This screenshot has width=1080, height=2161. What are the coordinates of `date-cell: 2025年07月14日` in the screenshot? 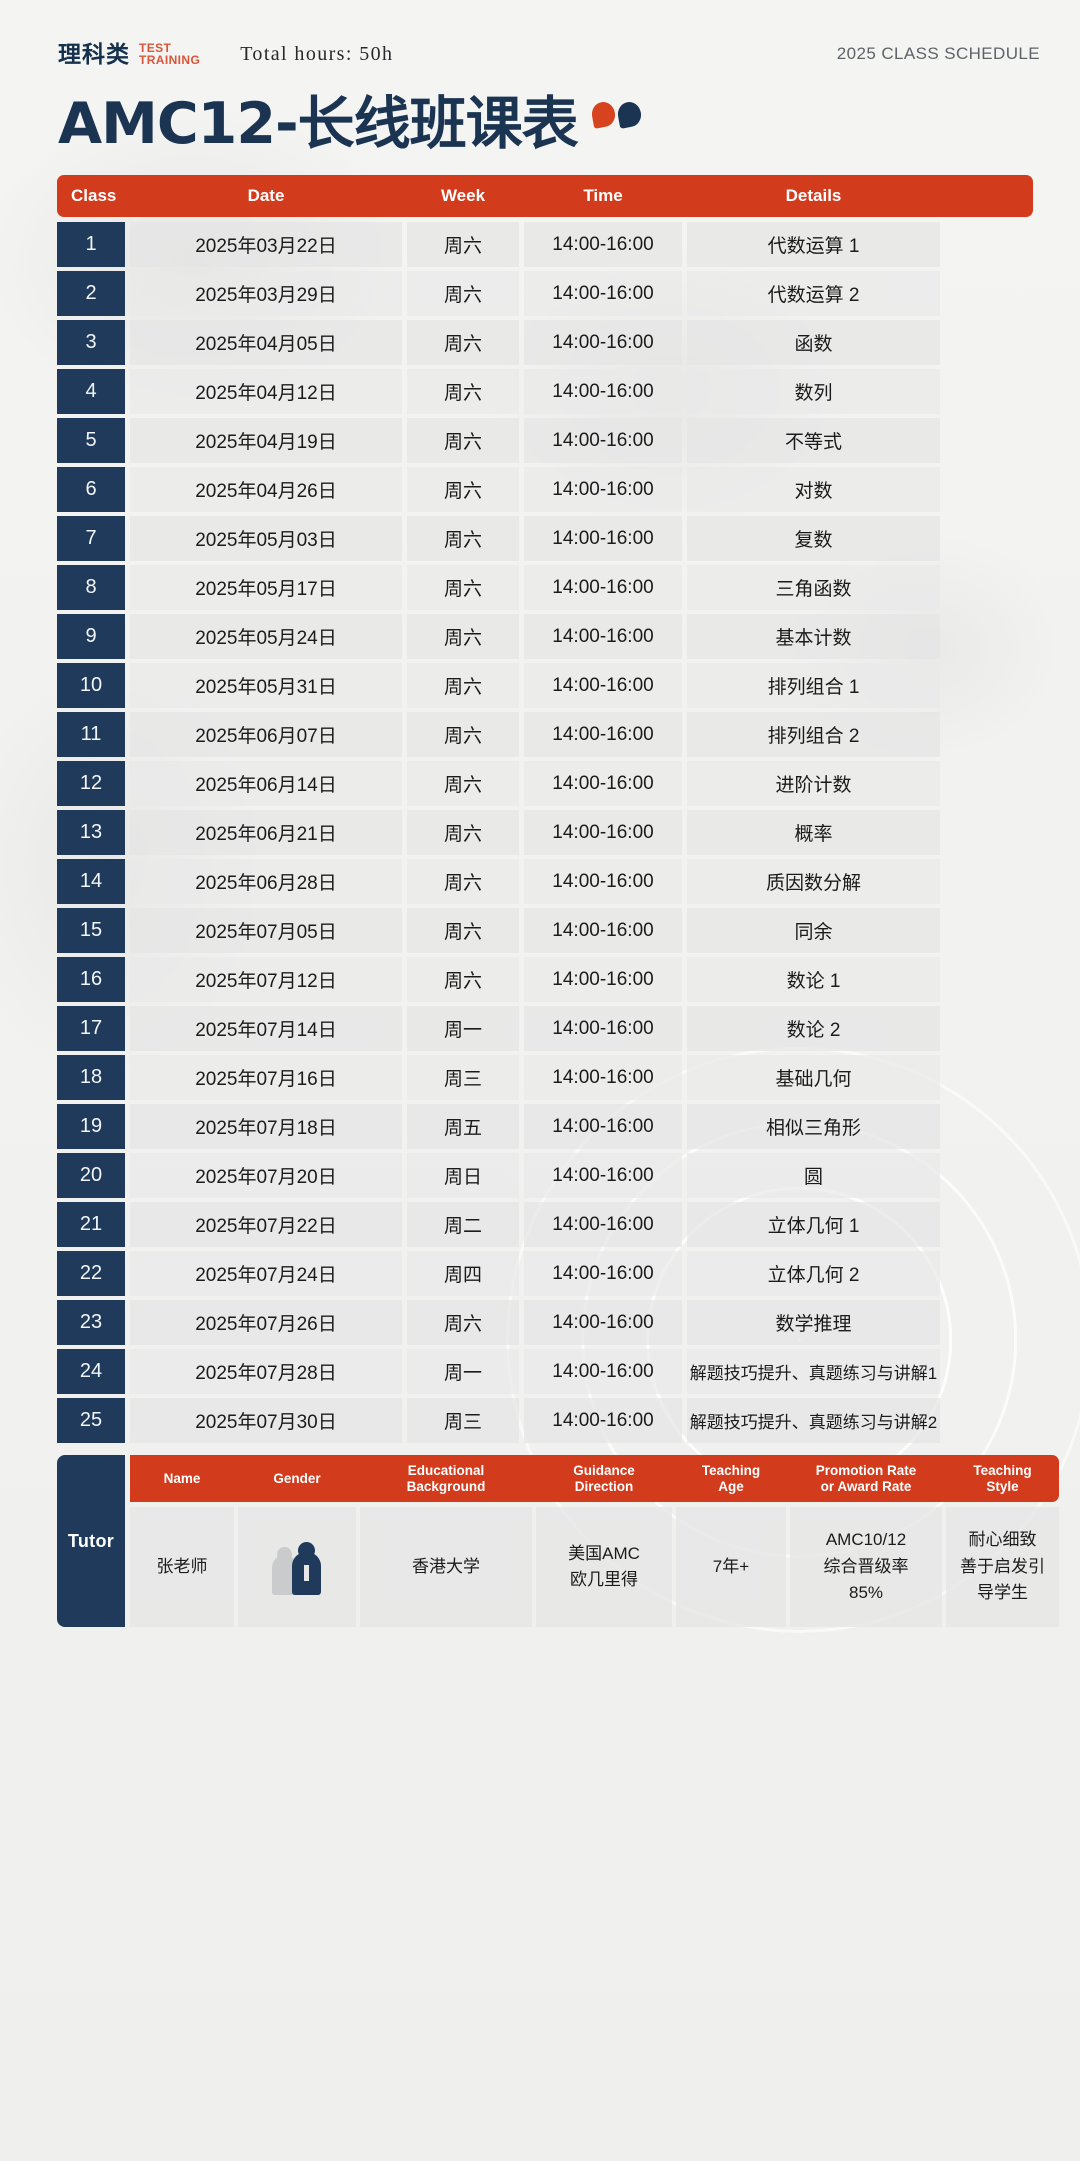 It's located at (266, 1028).